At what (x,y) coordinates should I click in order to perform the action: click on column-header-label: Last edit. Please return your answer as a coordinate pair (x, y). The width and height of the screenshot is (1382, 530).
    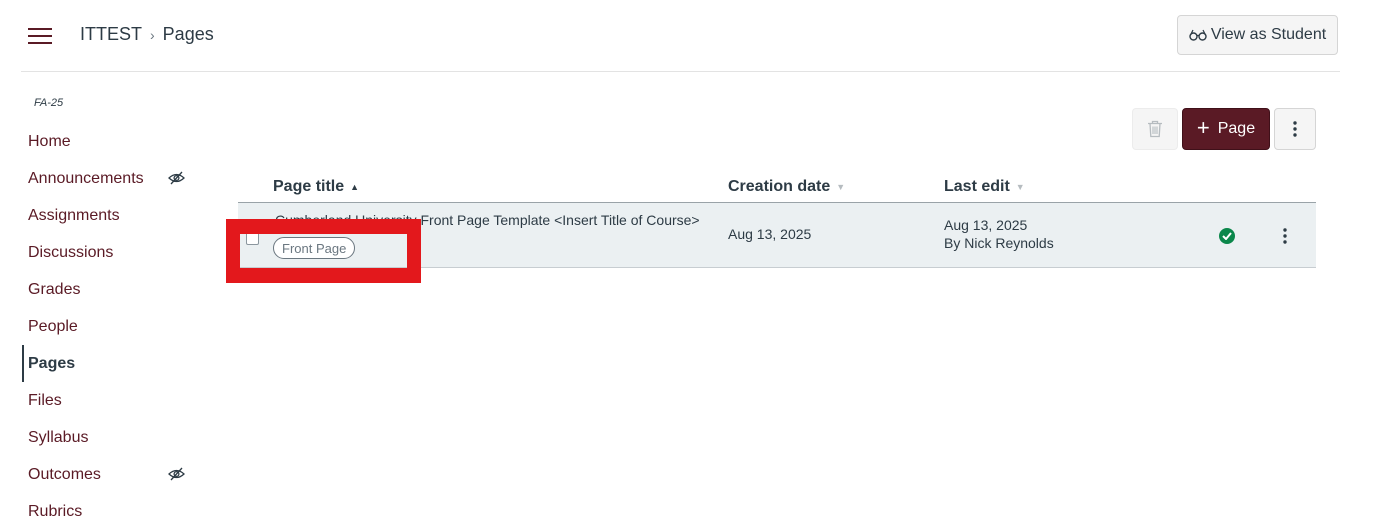
    Looking at the image, I should click on (977, 186).